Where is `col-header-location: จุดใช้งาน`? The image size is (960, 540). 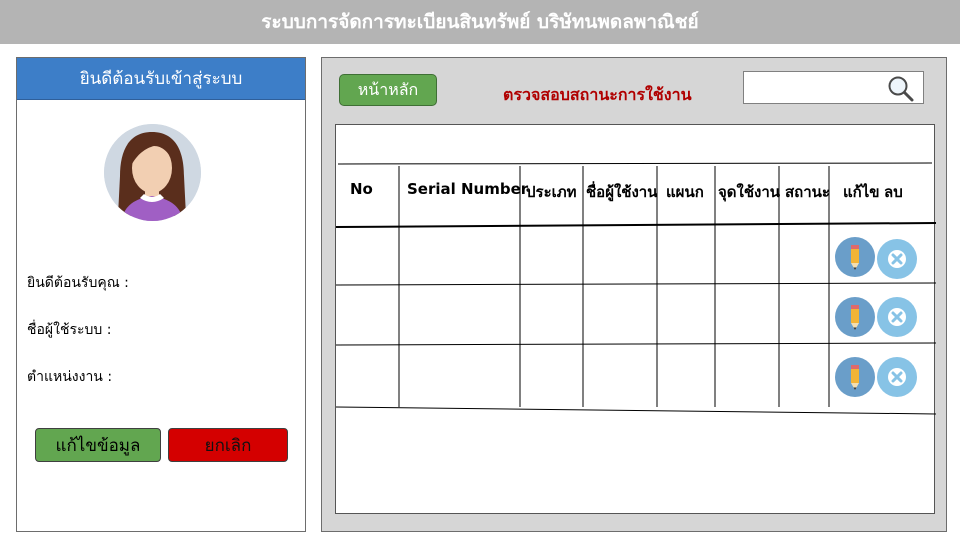 col-header-location: จุดใช้งาน is located at coordinates (749, 192).